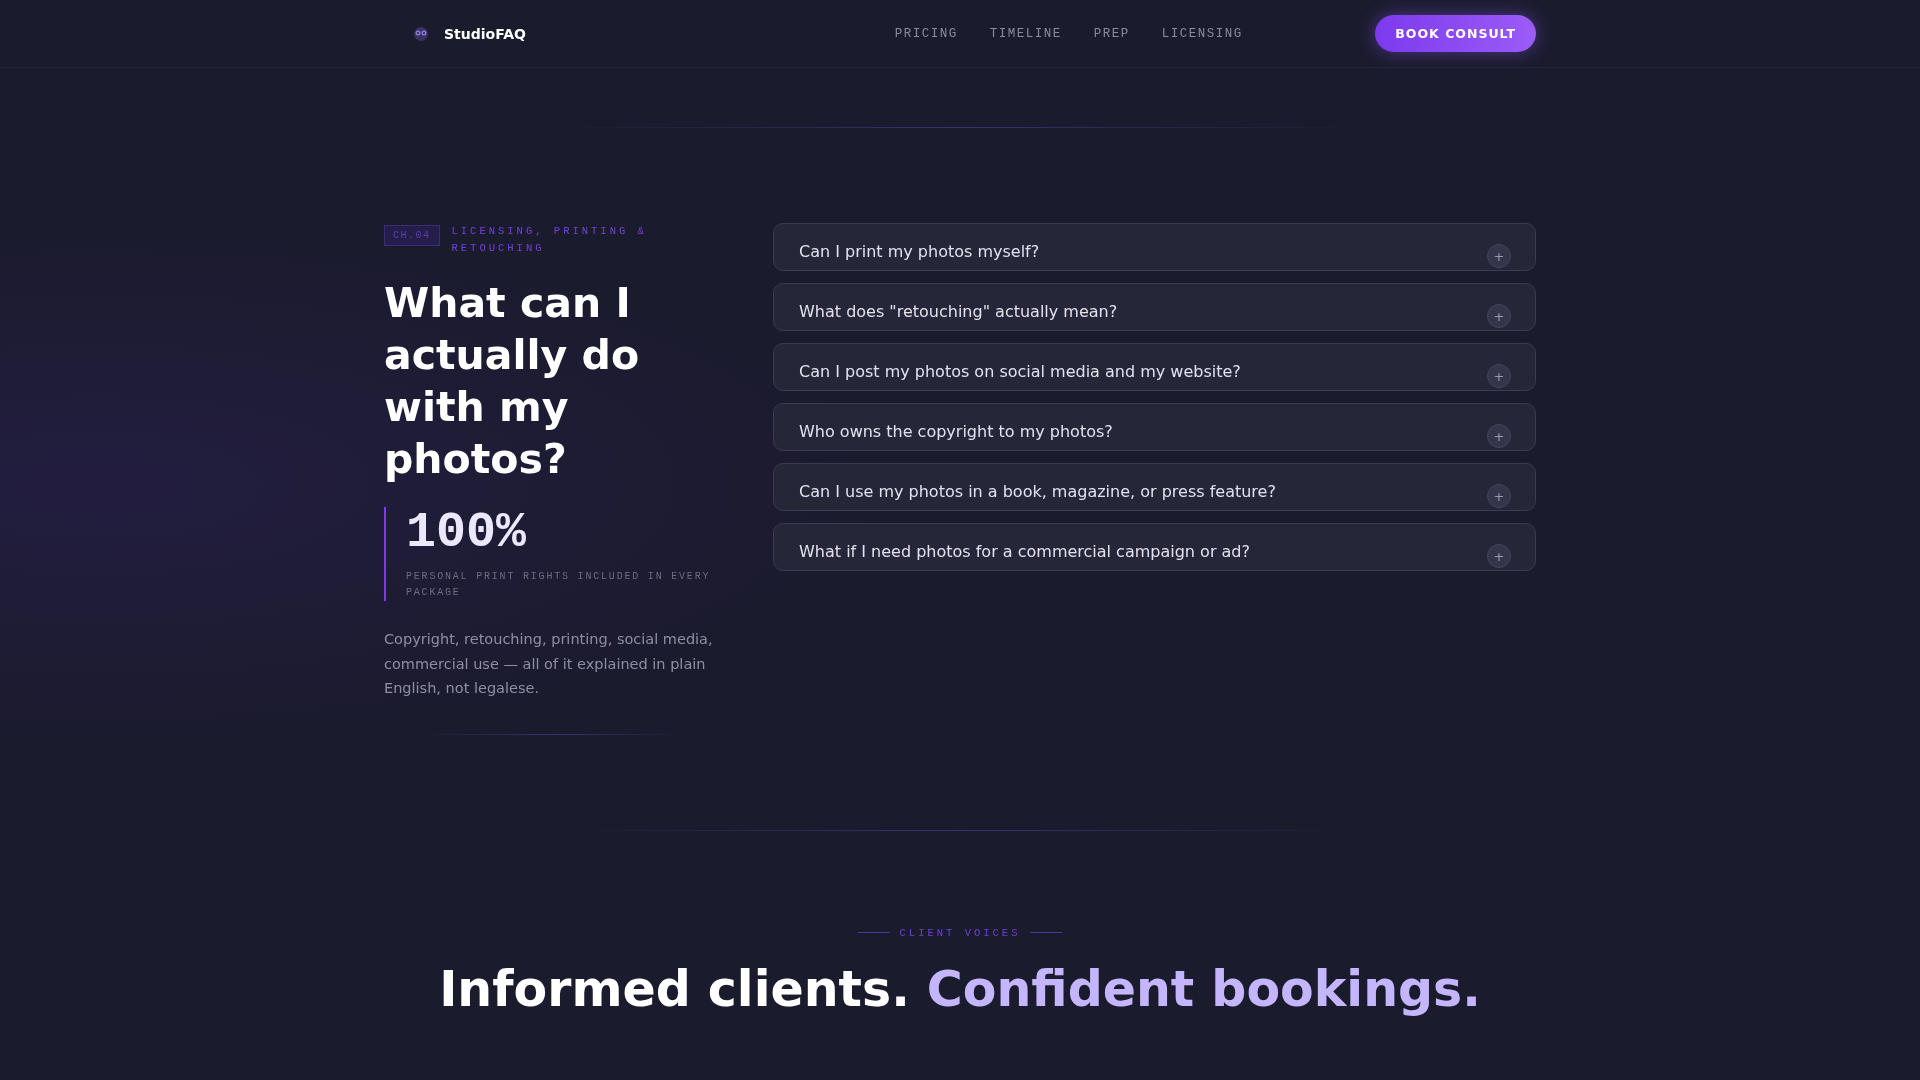  Describe the element at coordinates (1020, 371) in the screenshot. I see `faq-question: Can I post my photos on social media and my website?` at that location.